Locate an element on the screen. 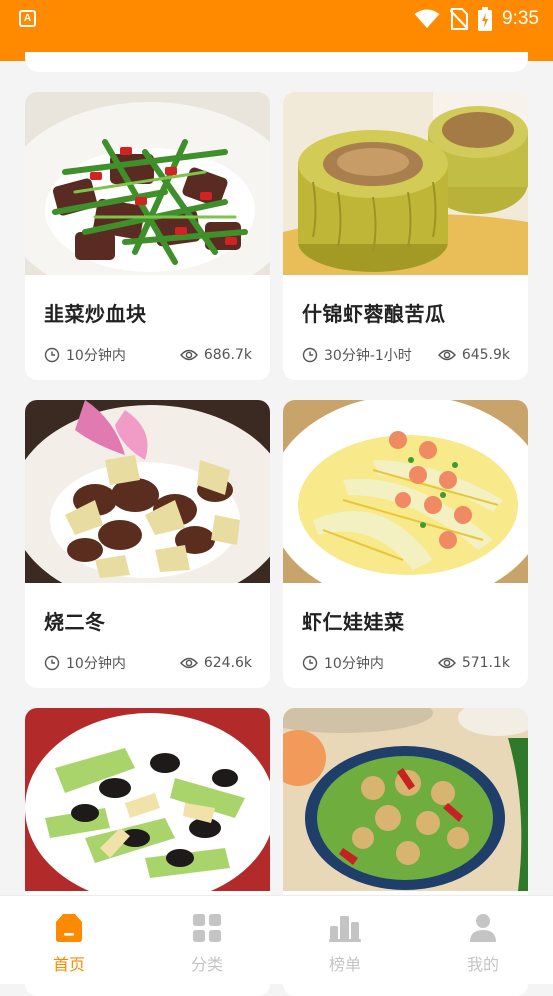 The height and width of the screenshot is (996, 553). recipe-card: 韭菜炒血块 10分钟内 686.7k is located at coordinates (147, 236).